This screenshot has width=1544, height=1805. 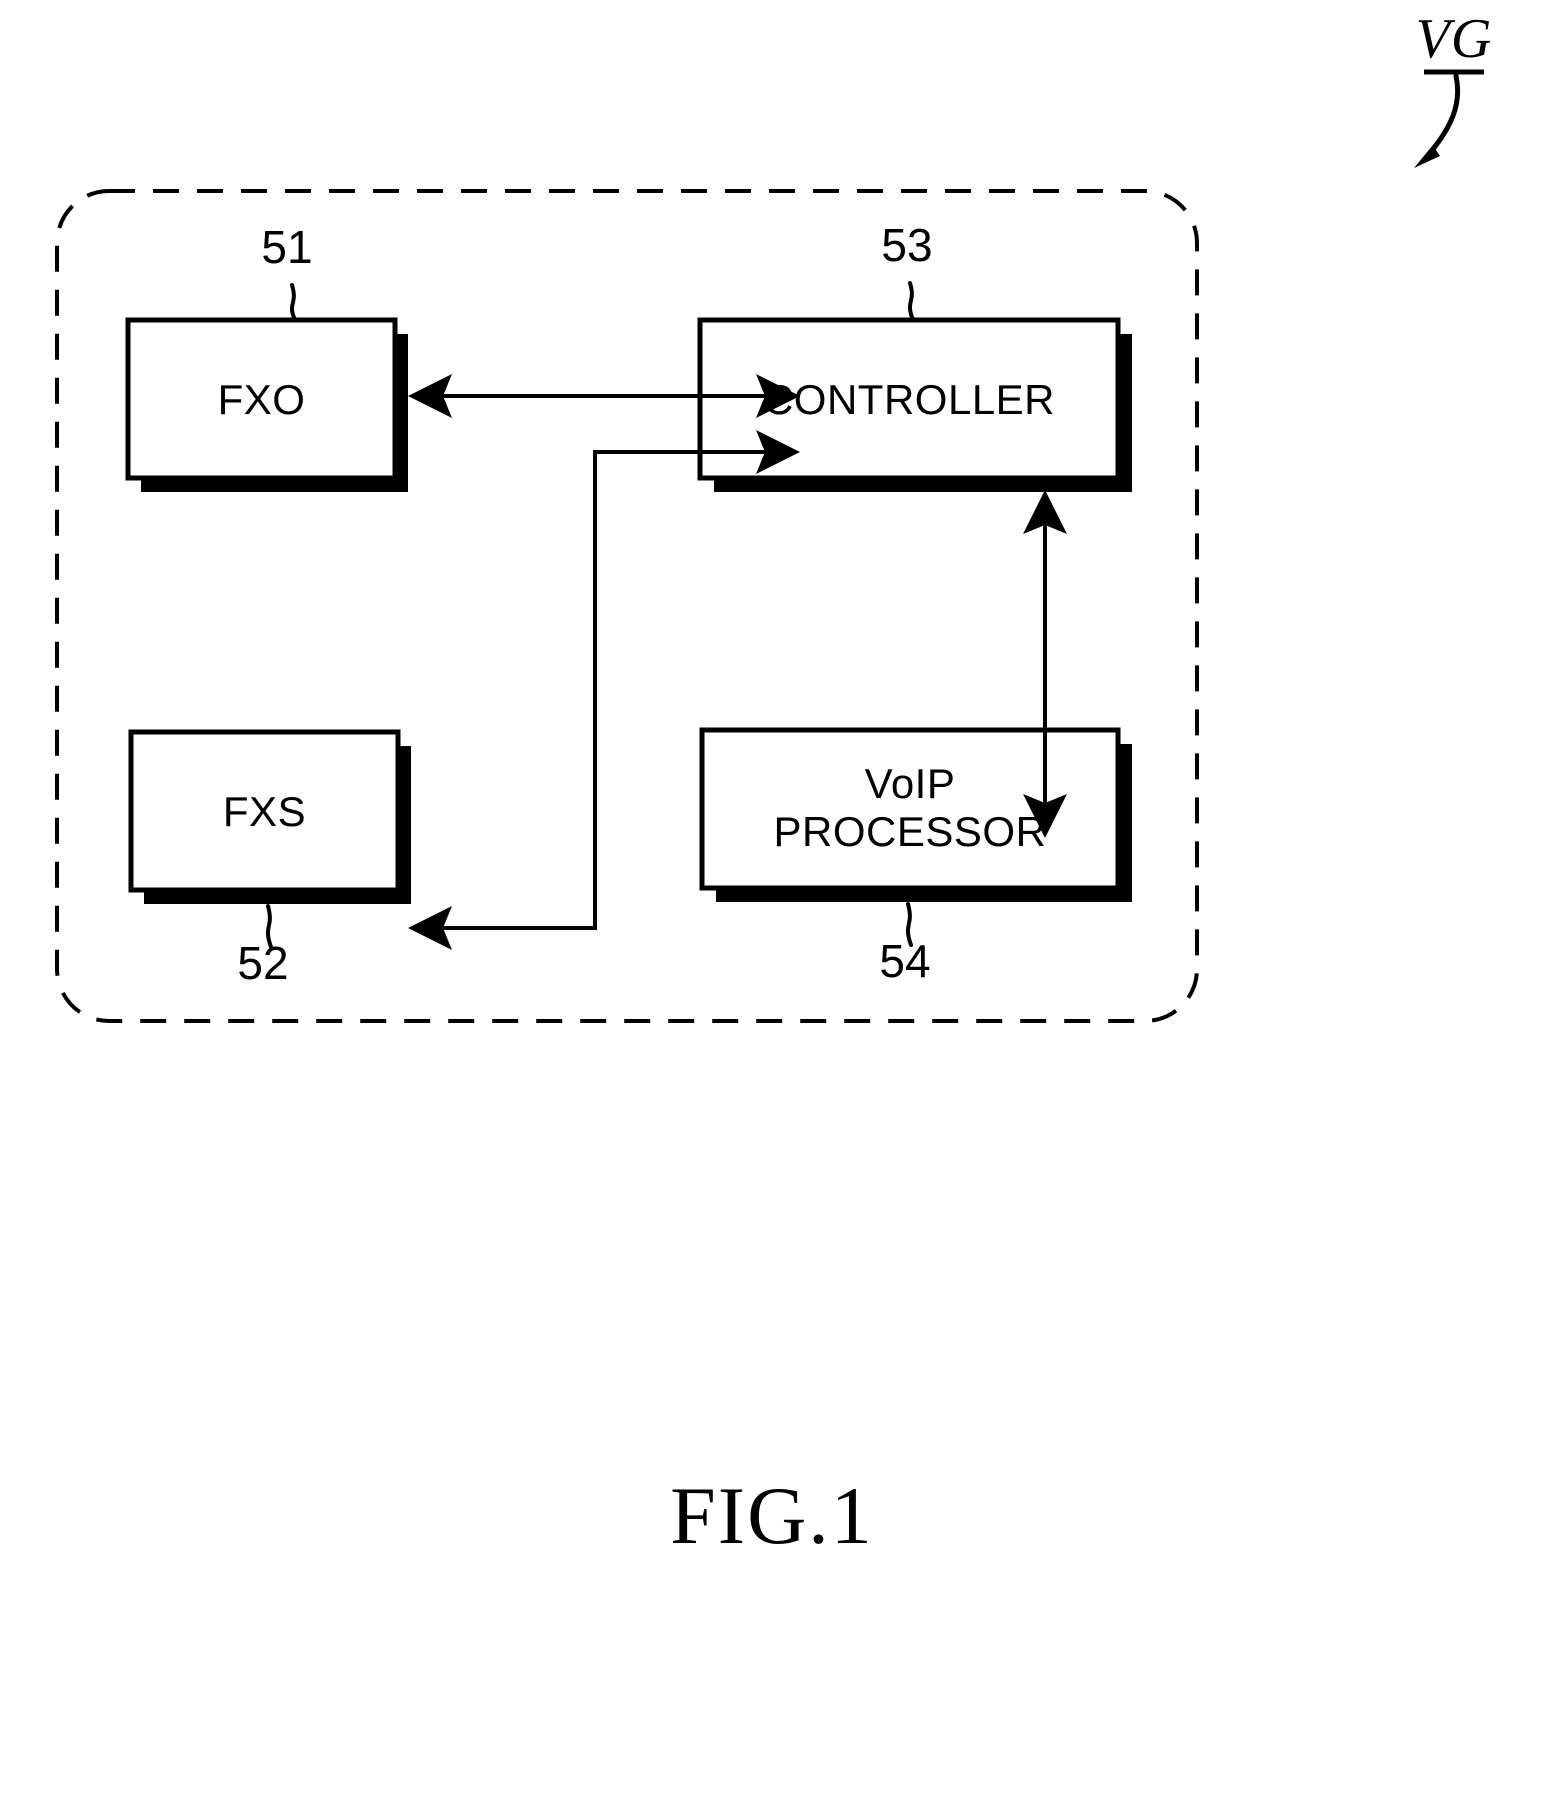 I want to click on ref-numeral-51: 51, so click(x=287, y=247).